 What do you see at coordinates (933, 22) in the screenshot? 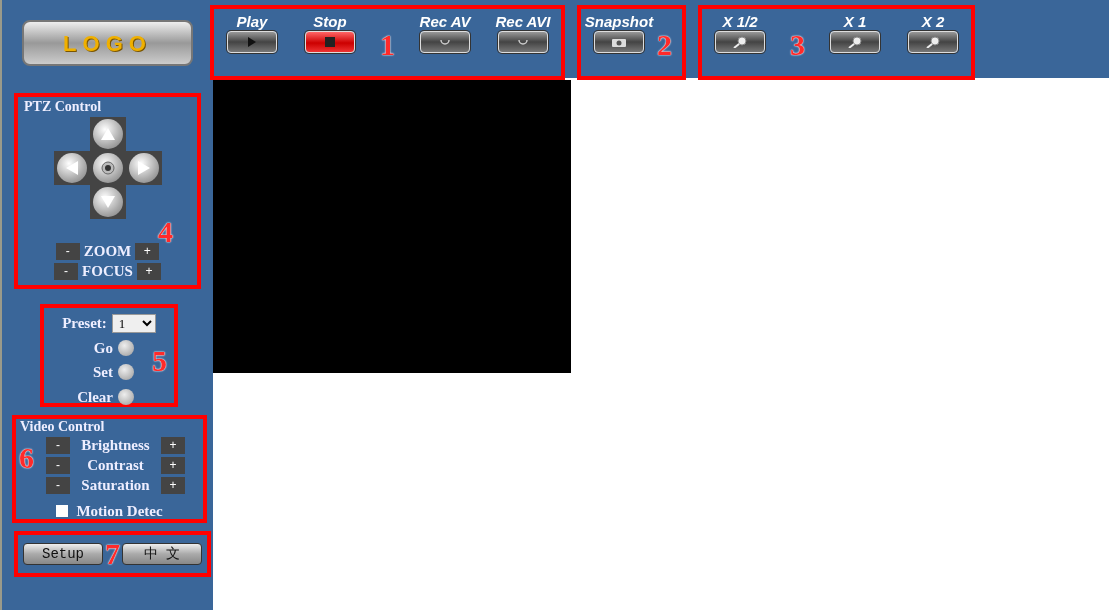
I see `button-label: X 2` at bounding box center [933, 22].